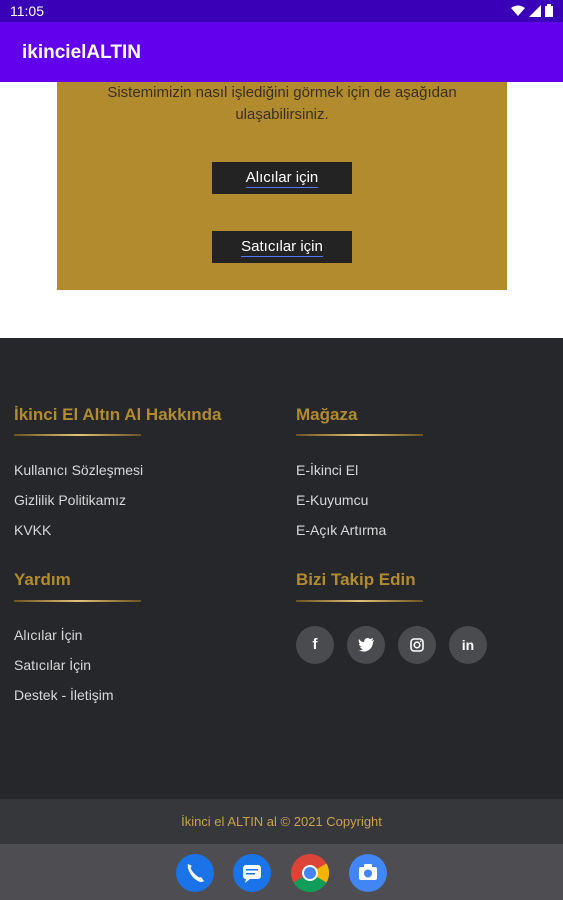  I want to click on sellers-button: Satıcılar için, so click(282, 247).